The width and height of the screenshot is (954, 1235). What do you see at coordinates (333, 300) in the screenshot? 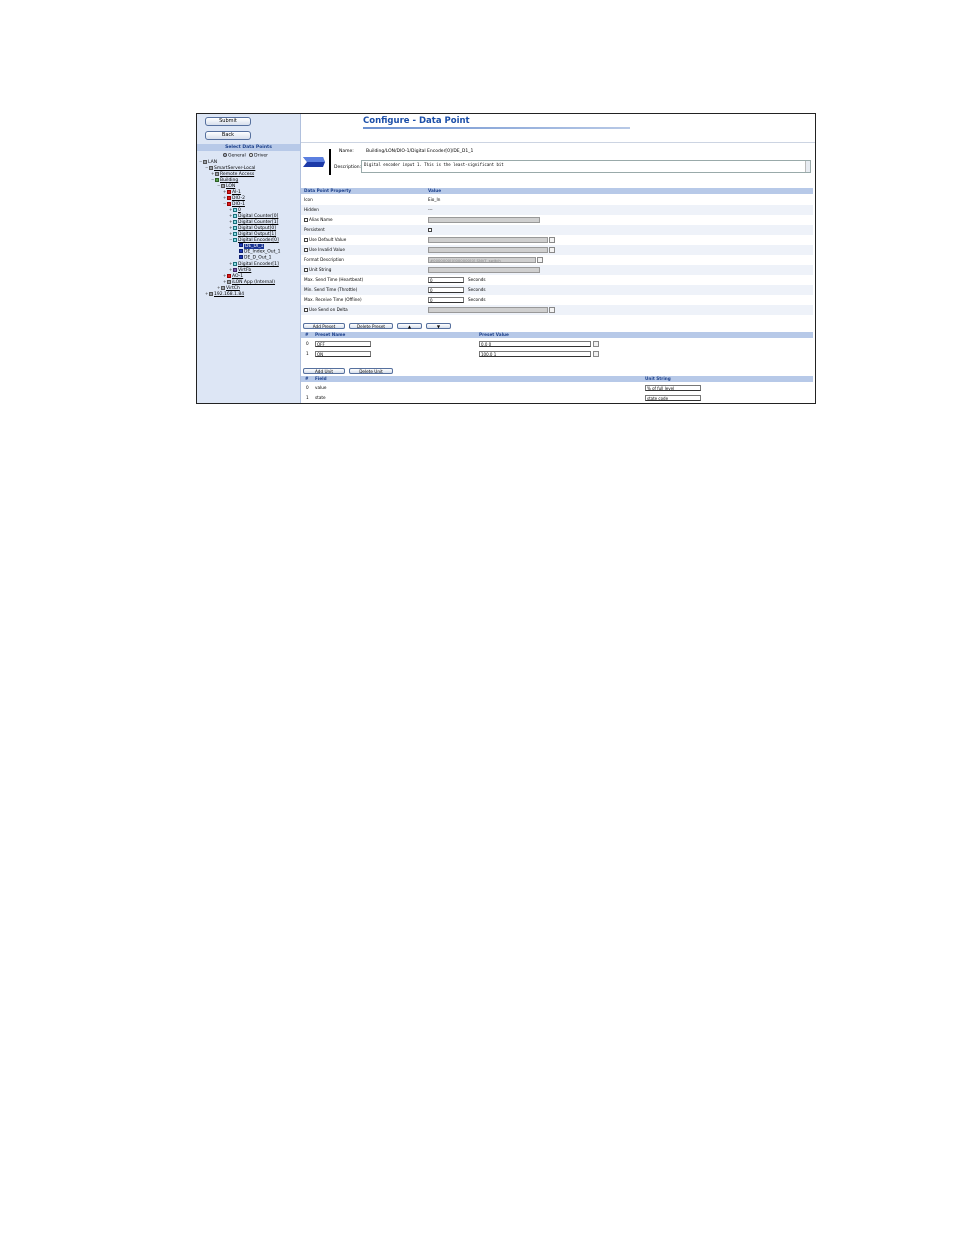
I see `property-label: Max. Receive Time (Offline)` at bounding box center [333, 300].